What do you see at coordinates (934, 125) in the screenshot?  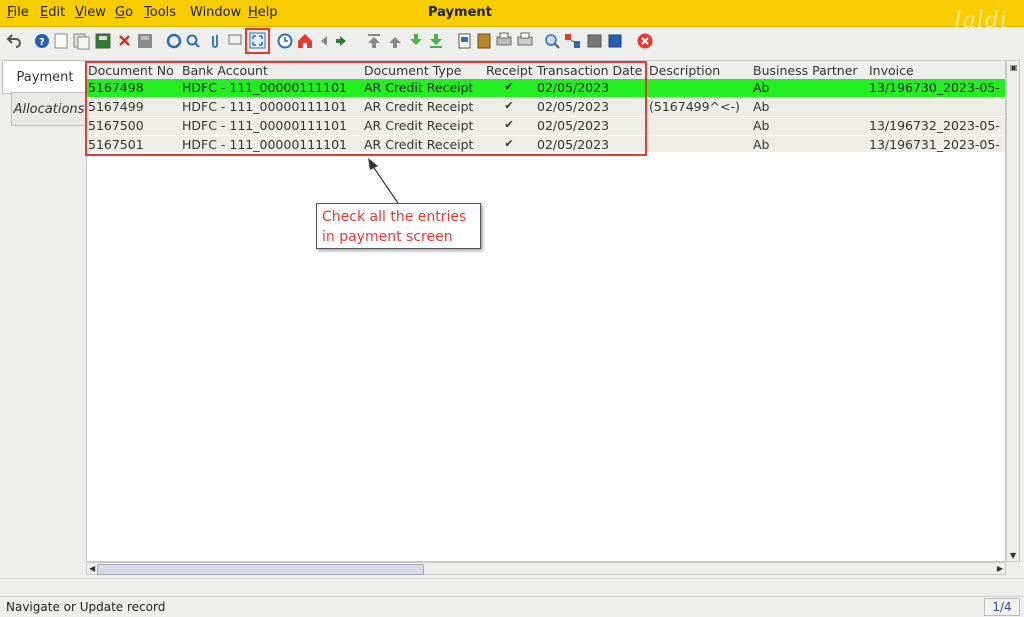 I see `cell-invoice: 13/196732_2023-05-` at bounding box center [934, 125].